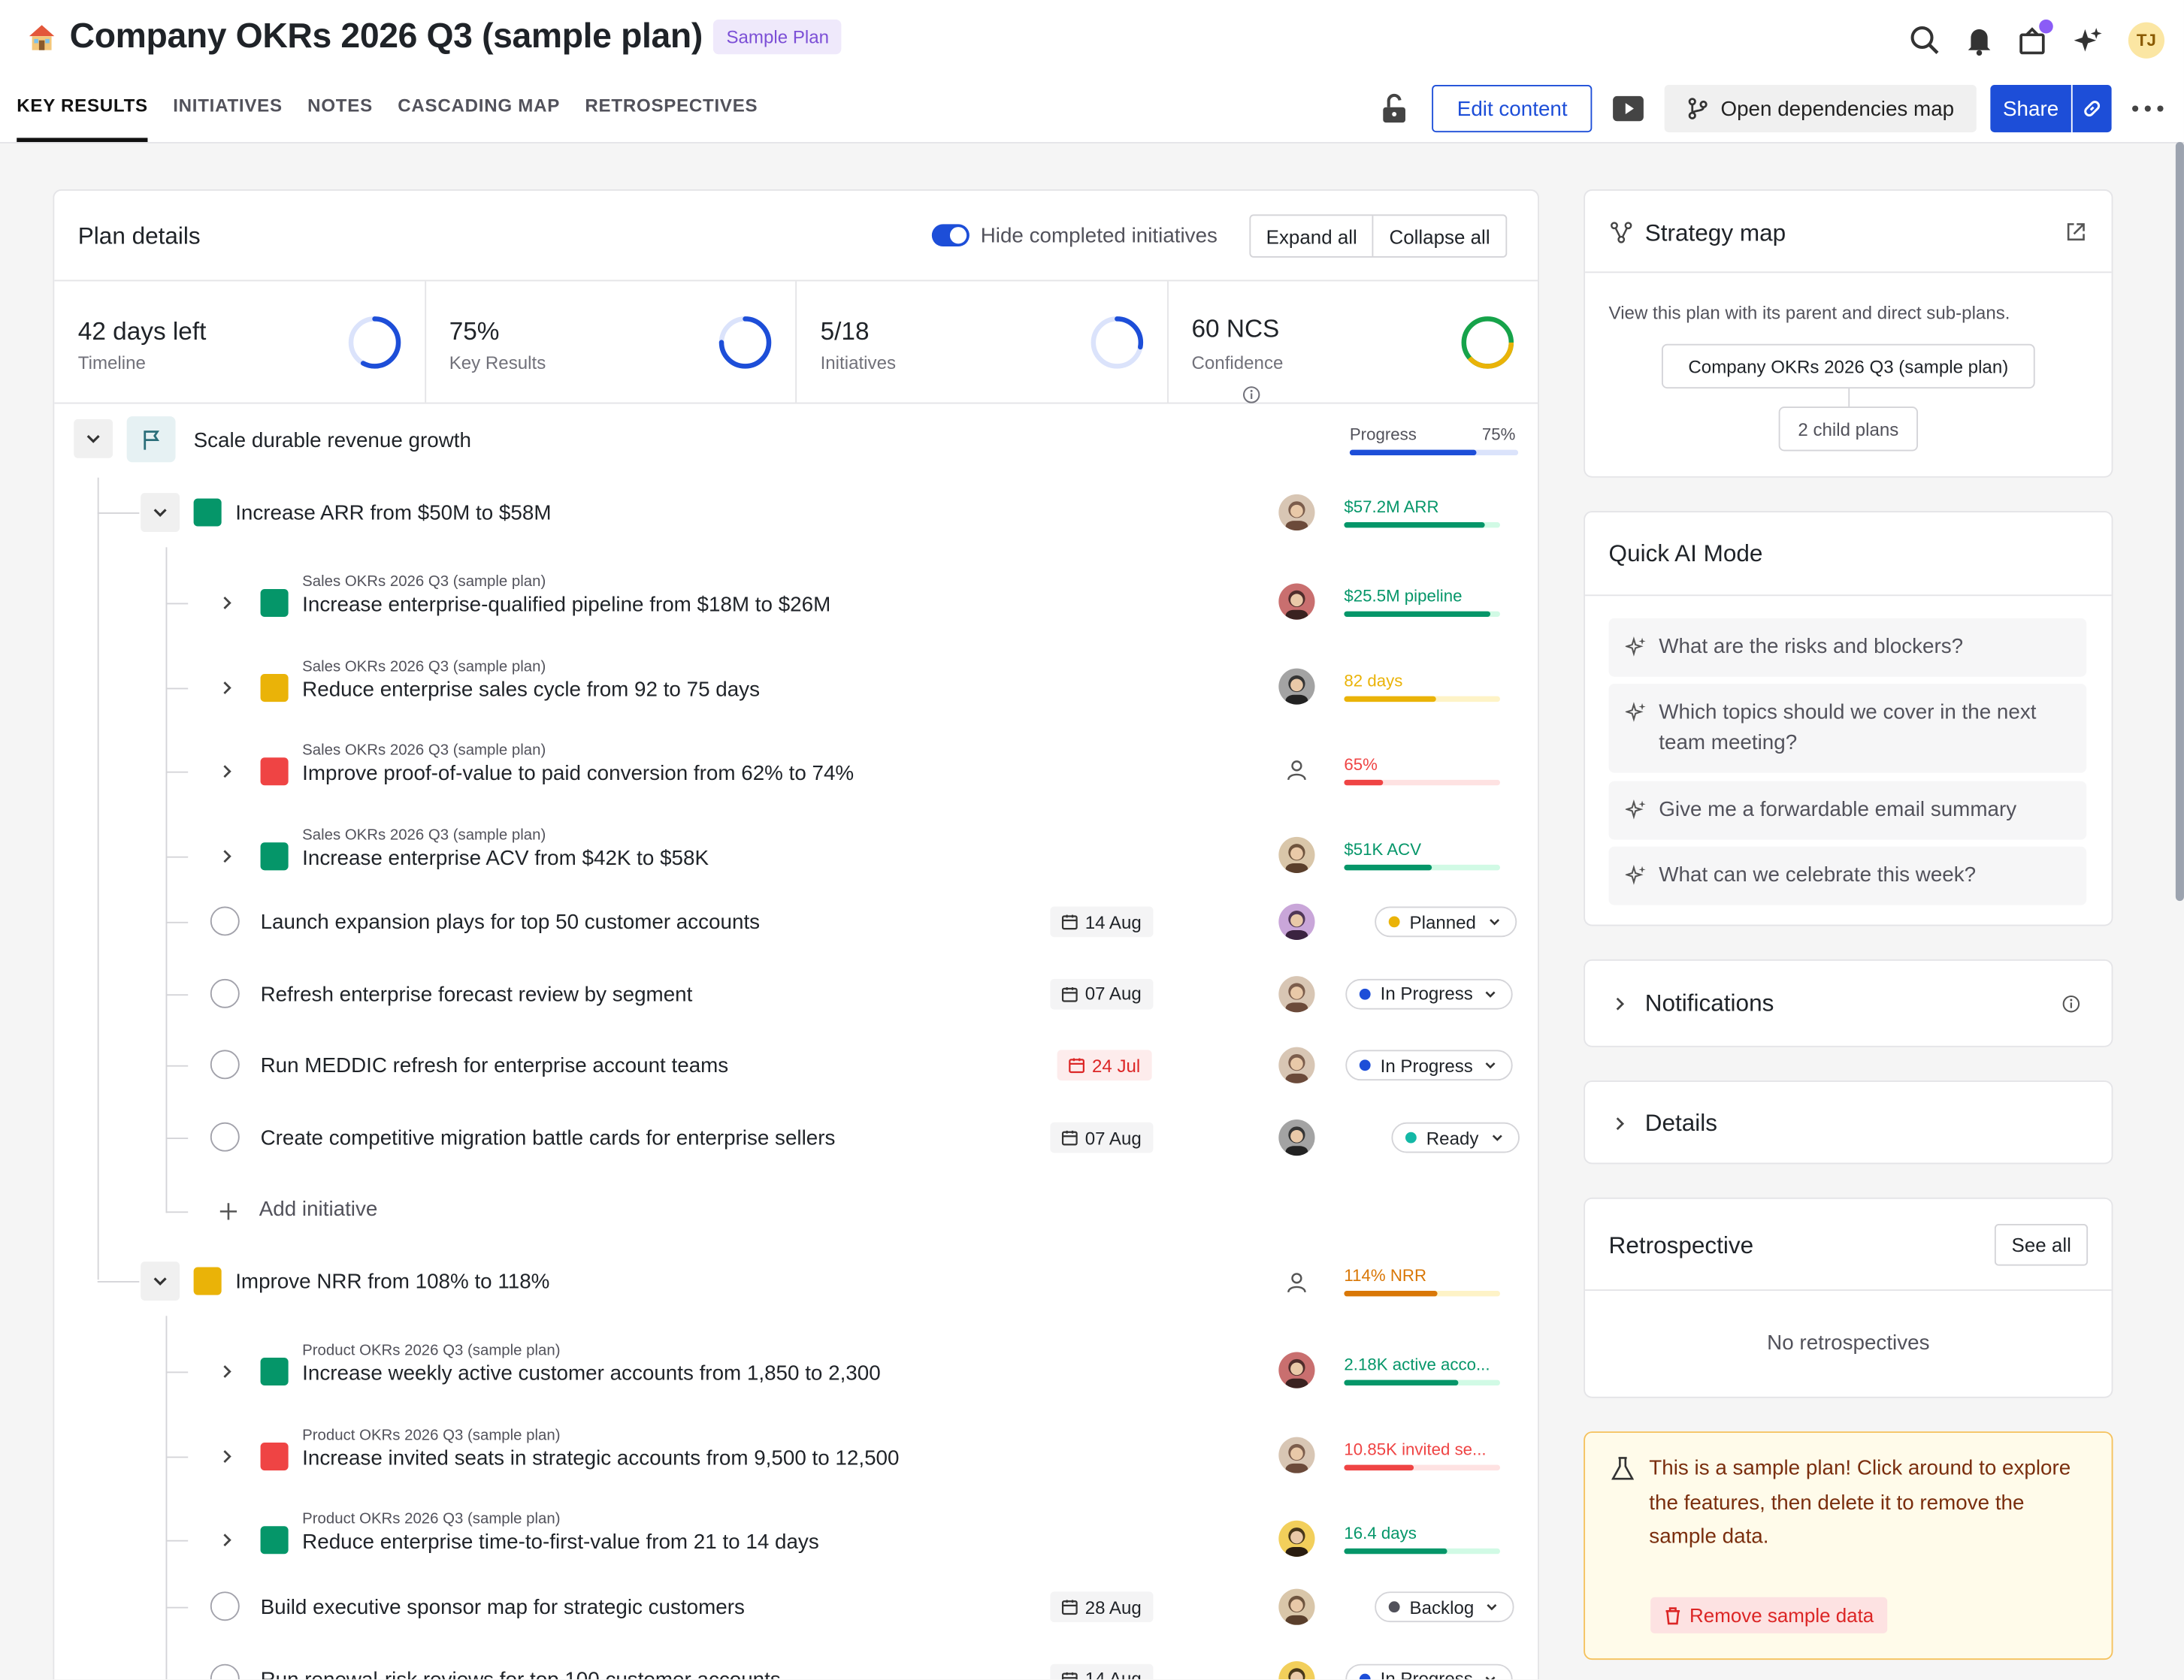 This screenshot has height=1680, width=2184. What do you see at coordinates (2042, 1245) in the screenshot?
I see `see-all-button: See all` at bounding box center [2042, 1245].